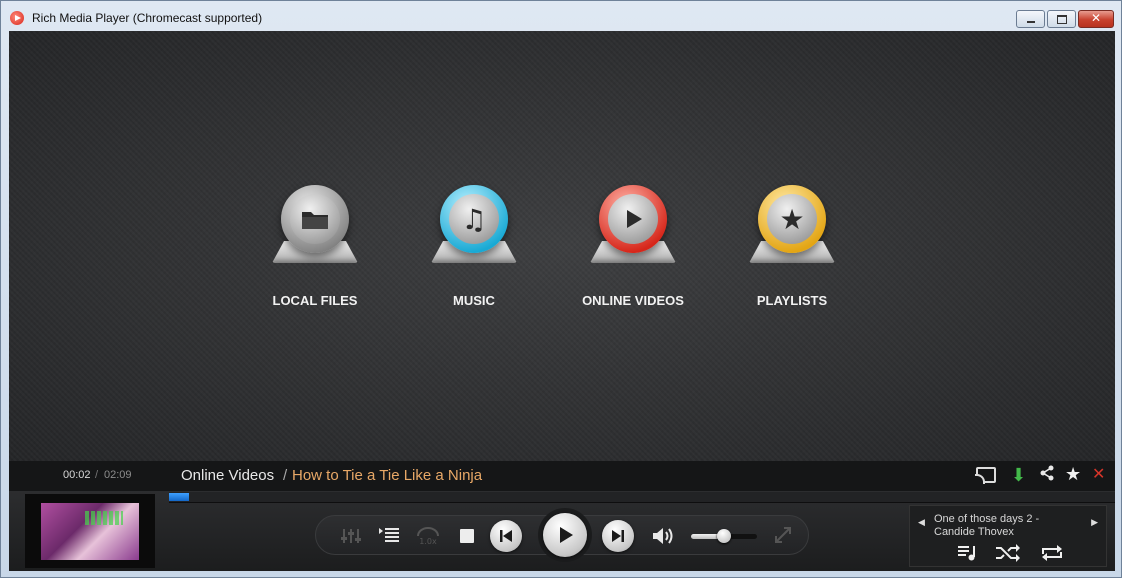 Image resolution: width=1122 pixels, height=578 pixels. What do you see at coordinates (663, 536) in the screenshot?
I see `volume-icon` at bounding box center [663, 536].